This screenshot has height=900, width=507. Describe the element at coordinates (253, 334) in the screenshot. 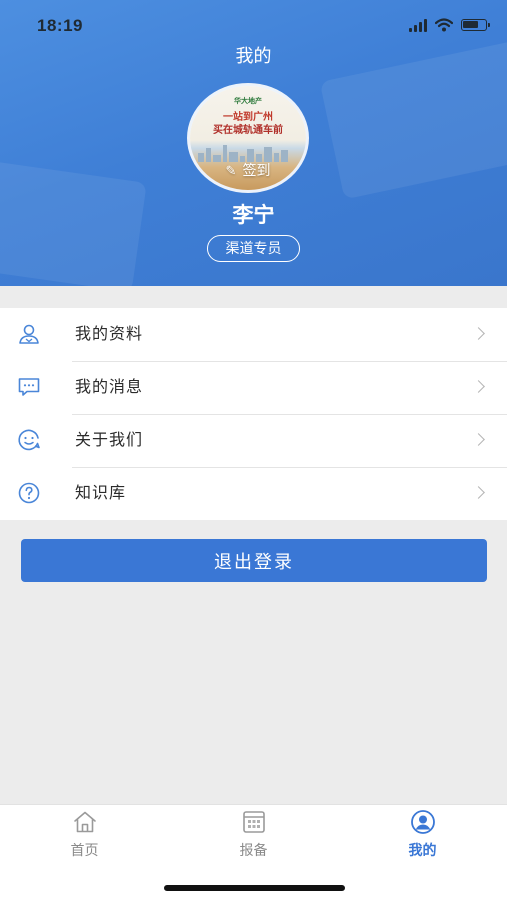

I see `menu-item-my-profile: 我的资料` at that location.